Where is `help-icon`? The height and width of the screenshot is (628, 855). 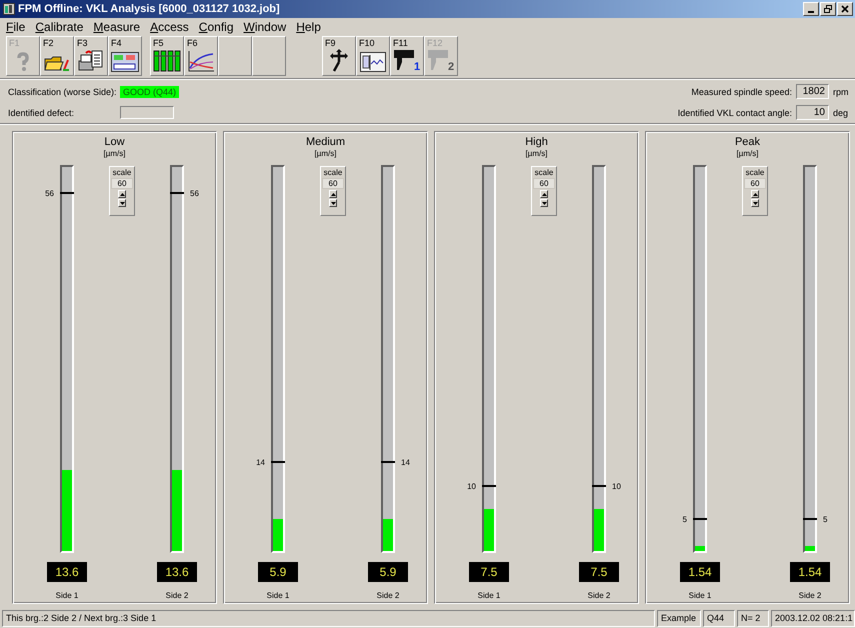
help-icon is located at coordinates (23, 62).